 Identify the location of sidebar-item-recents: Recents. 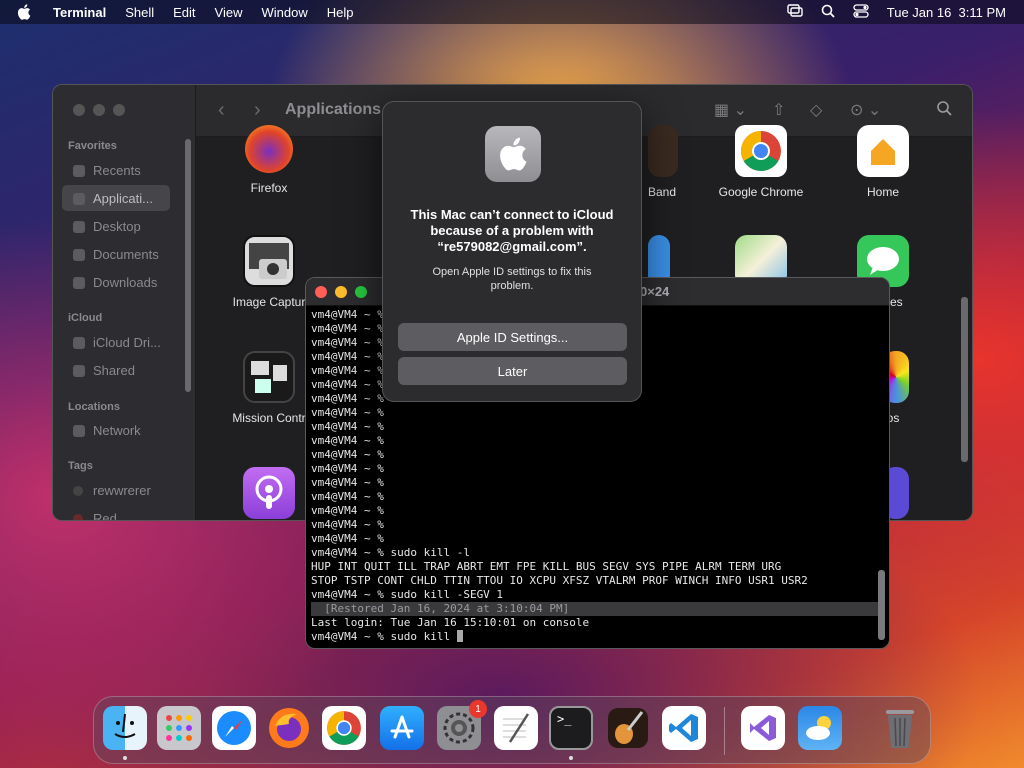
(117, 170).